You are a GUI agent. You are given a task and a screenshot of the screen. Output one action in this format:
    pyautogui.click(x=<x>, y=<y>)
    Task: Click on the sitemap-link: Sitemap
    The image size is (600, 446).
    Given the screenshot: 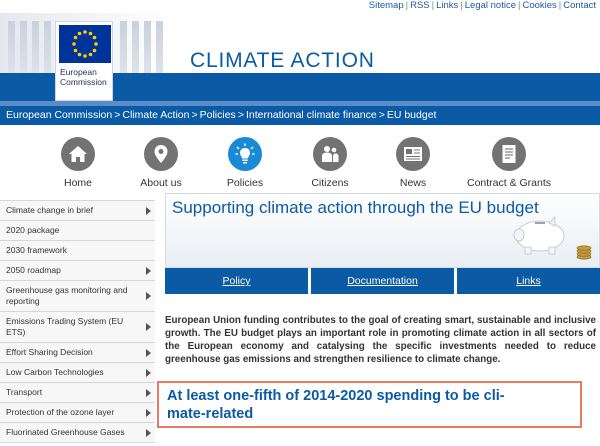 What is the action you would take?
    pyautogui.click(x=386, y=5)
    